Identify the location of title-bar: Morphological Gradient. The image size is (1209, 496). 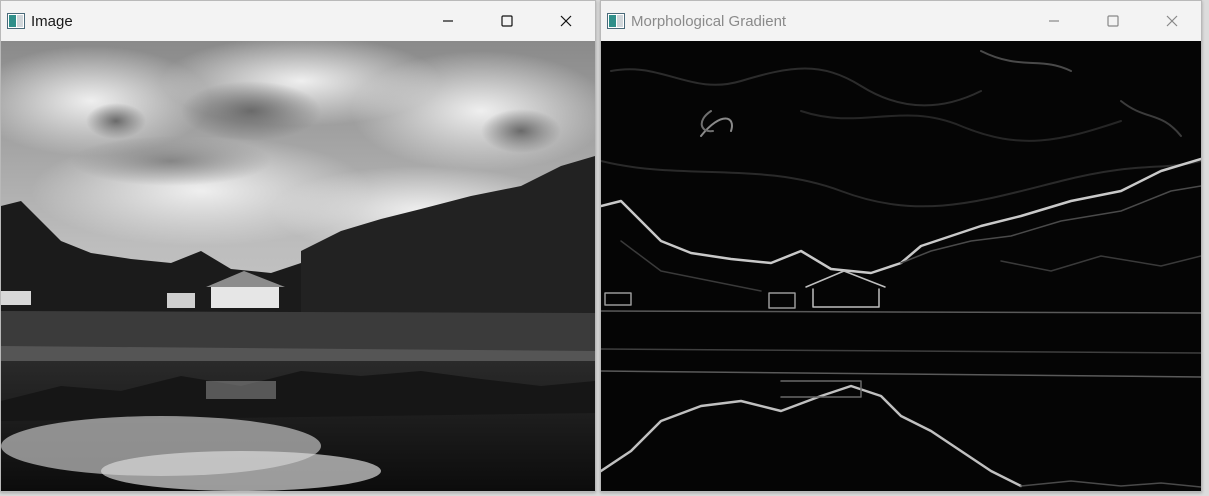
(901, 21).